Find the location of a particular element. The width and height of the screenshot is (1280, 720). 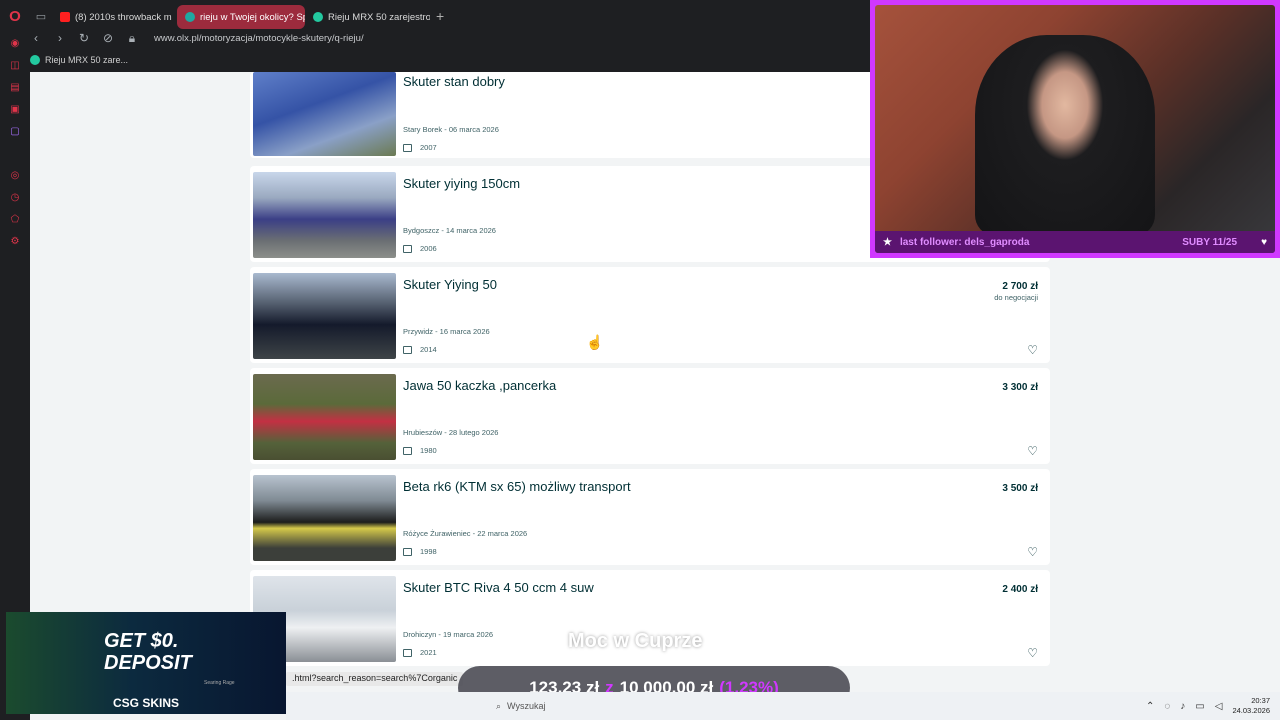

display-icon: ▭ is located at coordinates (1199, 706).